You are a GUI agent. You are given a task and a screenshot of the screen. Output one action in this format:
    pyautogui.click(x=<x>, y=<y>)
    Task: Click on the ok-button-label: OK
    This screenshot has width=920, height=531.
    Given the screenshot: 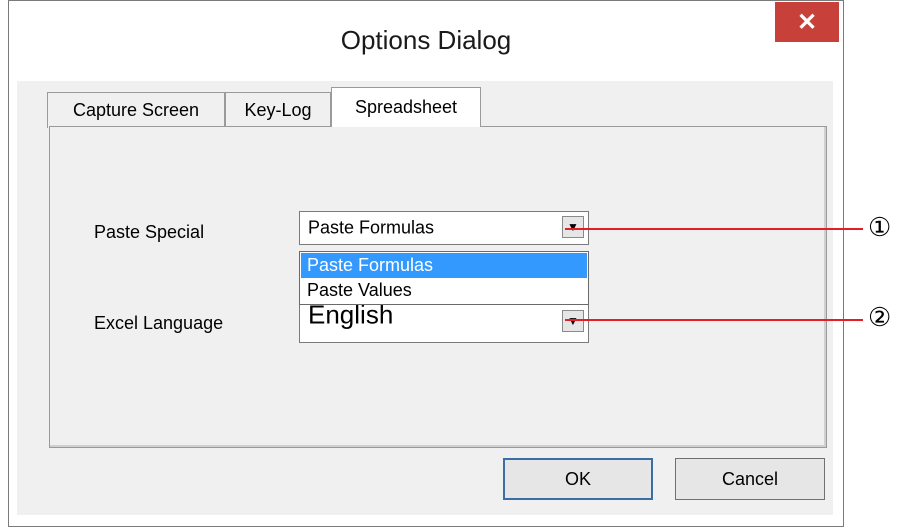 What is the action you would take?
    pyautogui.click(x=577, y=478)
    